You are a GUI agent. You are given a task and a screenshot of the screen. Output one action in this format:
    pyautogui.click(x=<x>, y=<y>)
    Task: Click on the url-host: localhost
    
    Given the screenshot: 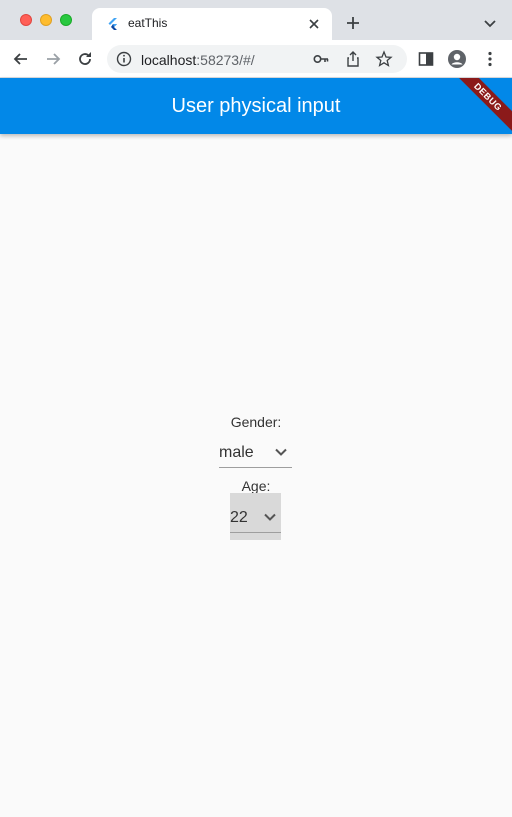 What is the action you would take?
    pyautogui.click(x=169, y=60)
    